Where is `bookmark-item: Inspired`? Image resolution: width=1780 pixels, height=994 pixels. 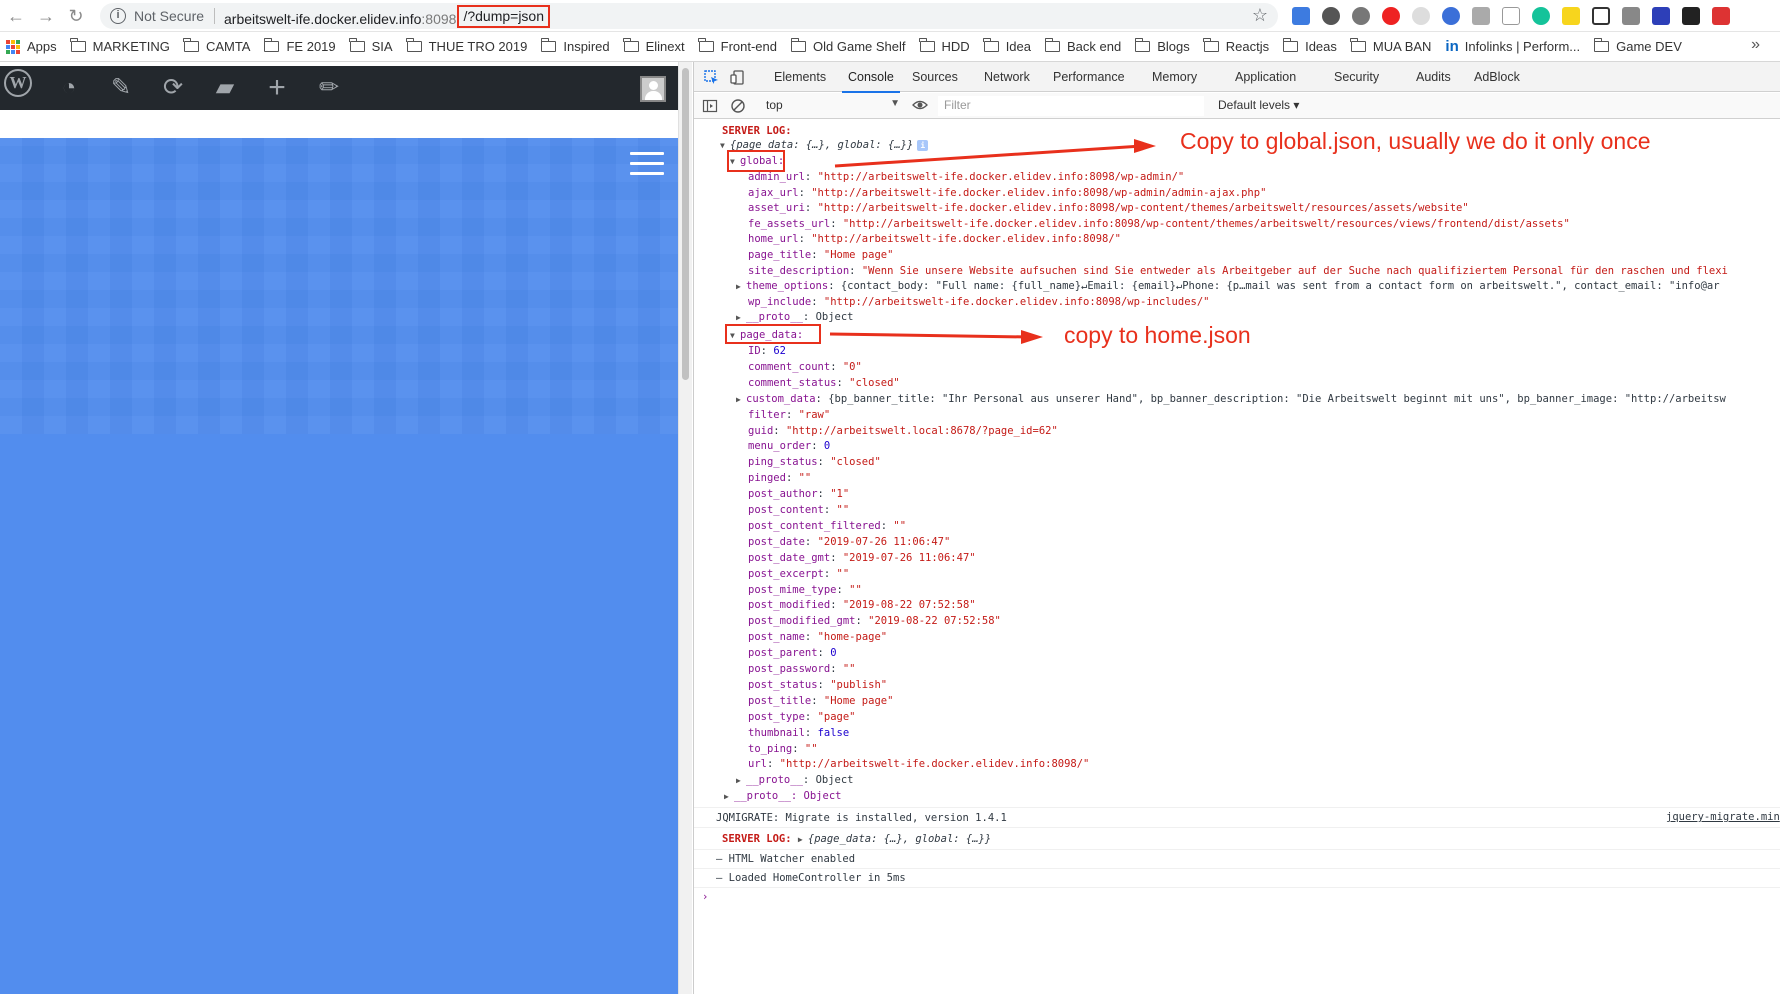
bookmark-item: Inspired is located at coordinates (575, 46).